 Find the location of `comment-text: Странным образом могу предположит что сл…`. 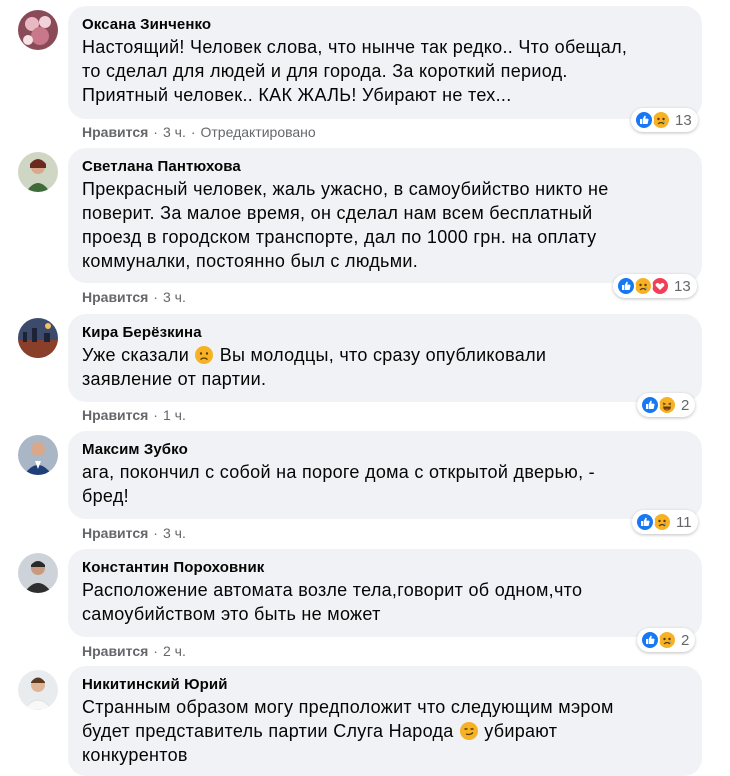

comment-text: Странным образом могу предположит что сл… is located at coordinates (385, 731).